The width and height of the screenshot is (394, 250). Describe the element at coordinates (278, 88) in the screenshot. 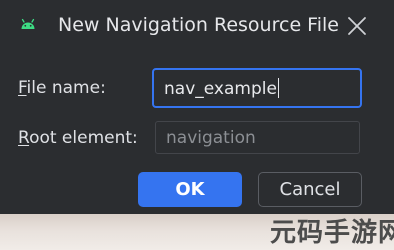

I see `text-caret` at that location.